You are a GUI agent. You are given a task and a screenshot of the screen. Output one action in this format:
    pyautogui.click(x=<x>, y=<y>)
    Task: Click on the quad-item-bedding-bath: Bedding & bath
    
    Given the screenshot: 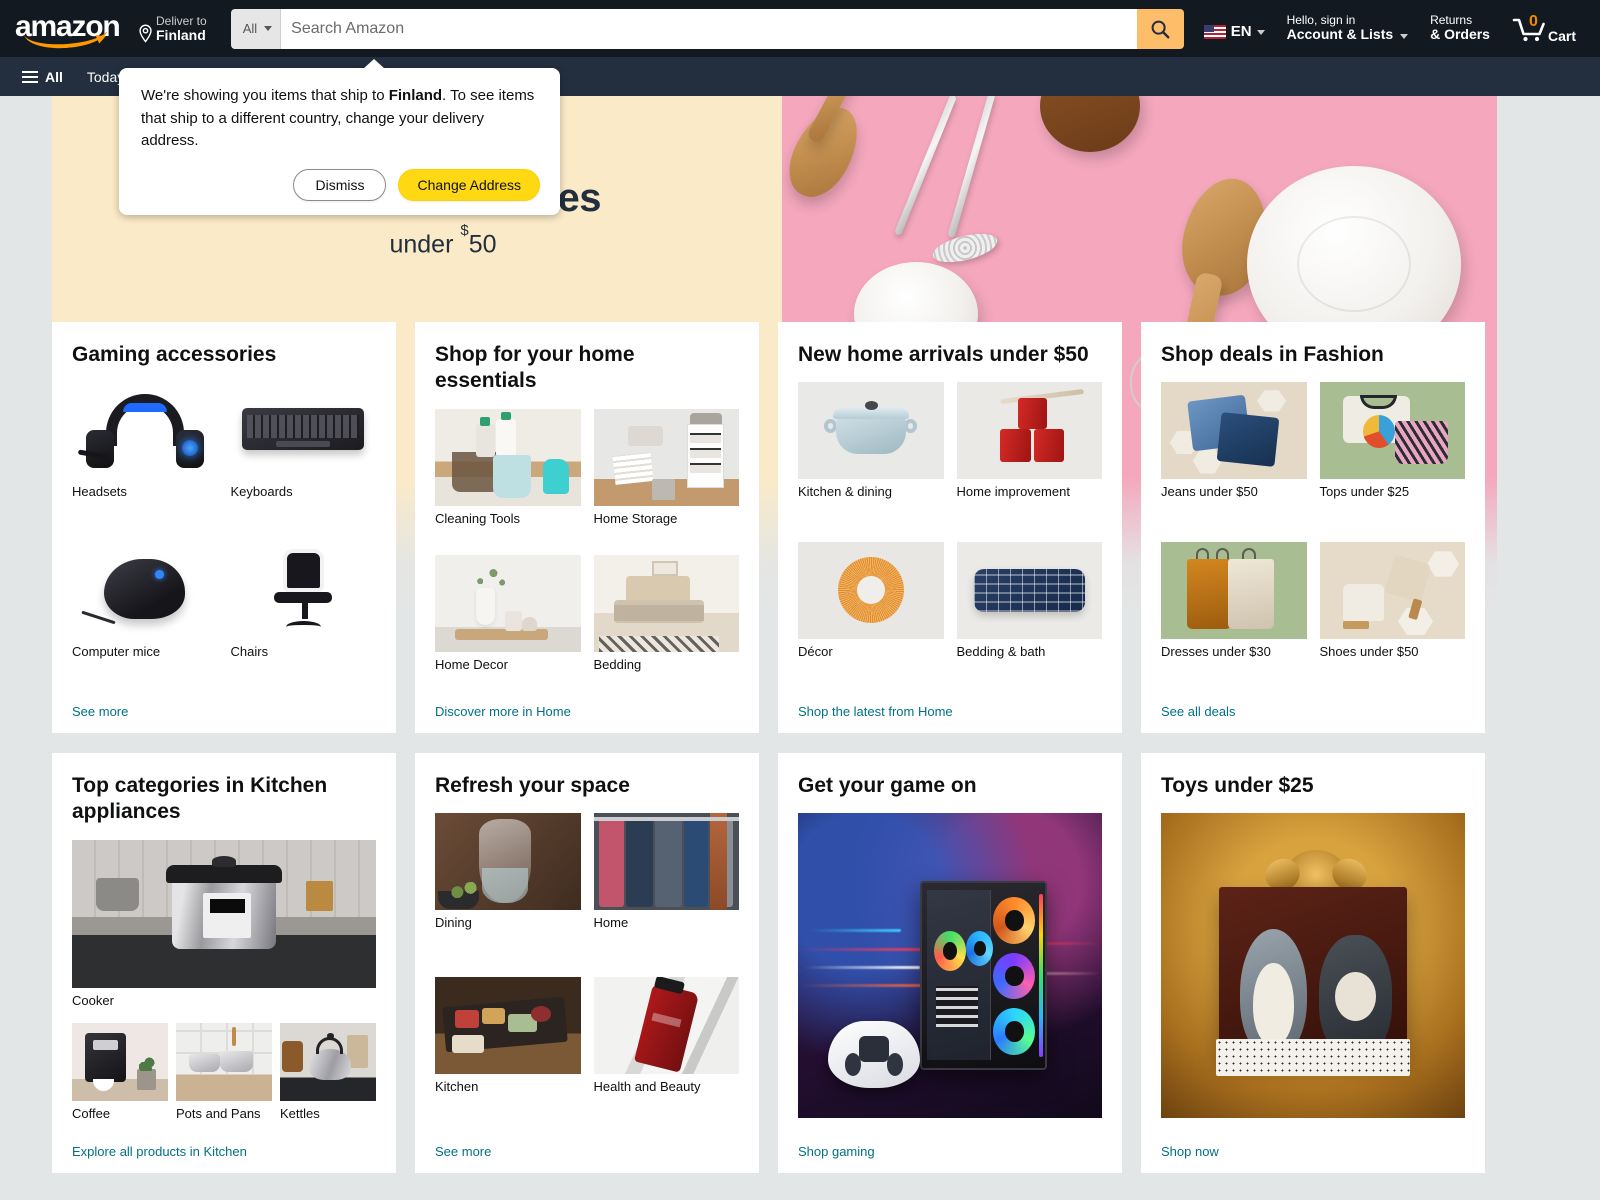 What is the action you would take?
    pyautogui.click(x=1029, y=614)
    